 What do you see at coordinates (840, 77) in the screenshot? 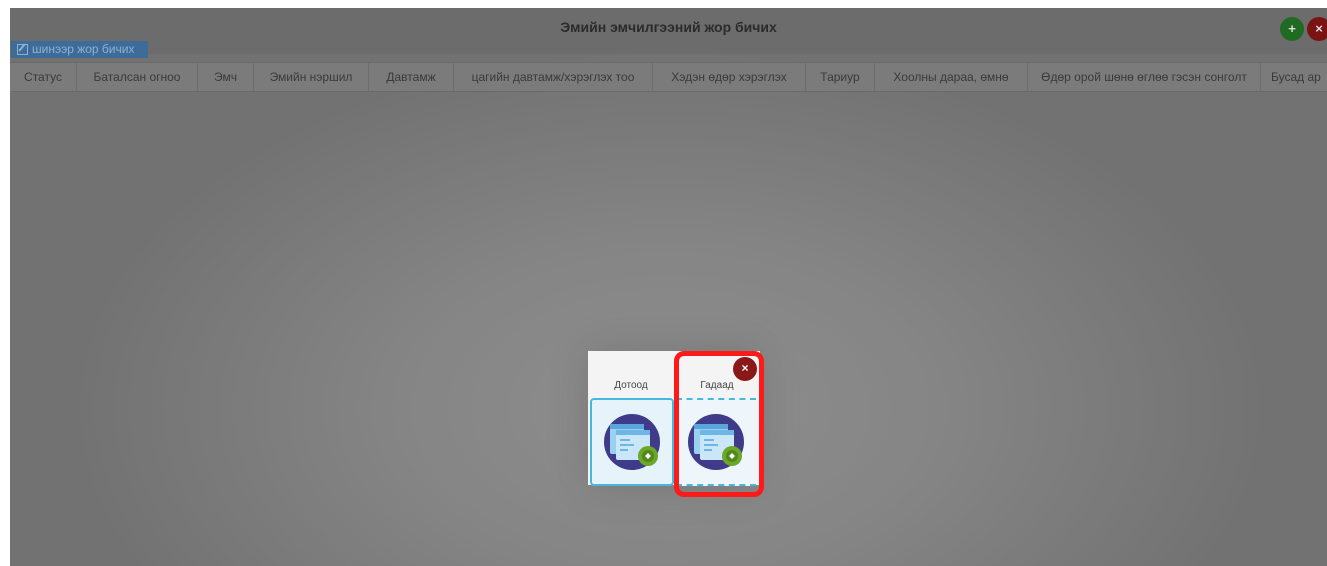
I see `col-syringe: Тариур` at bounding box center [840, 77].